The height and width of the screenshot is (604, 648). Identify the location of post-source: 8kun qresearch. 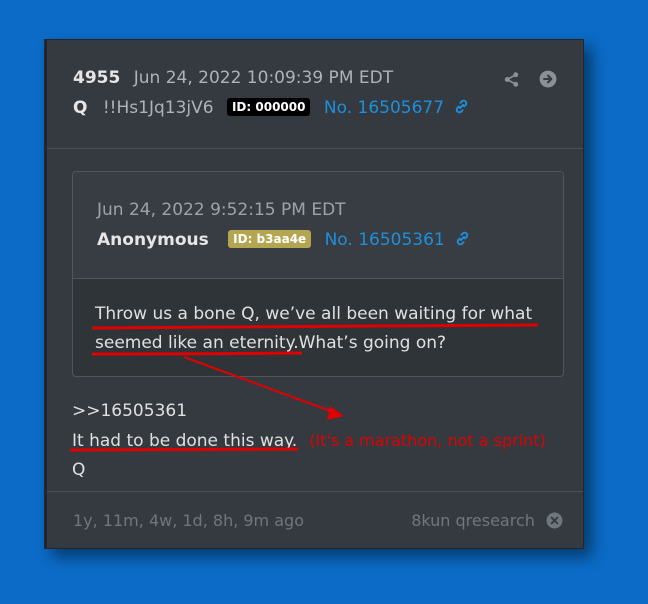
(487, 522).